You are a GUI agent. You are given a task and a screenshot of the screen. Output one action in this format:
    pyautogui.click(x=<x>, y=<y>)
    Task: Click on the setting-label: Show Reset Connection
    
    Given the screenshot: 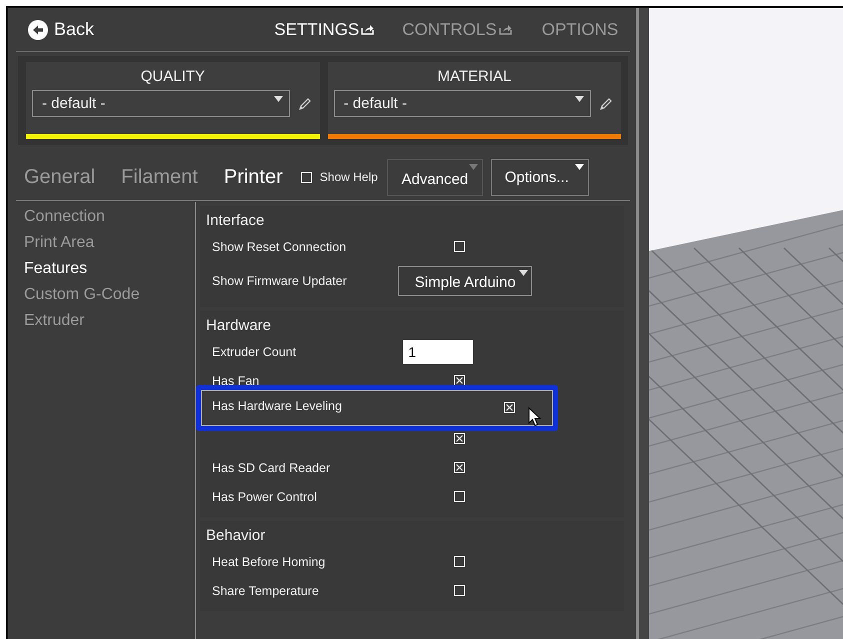 What is the action you would take?
    pyautogui.click(x=279, y=247)
    